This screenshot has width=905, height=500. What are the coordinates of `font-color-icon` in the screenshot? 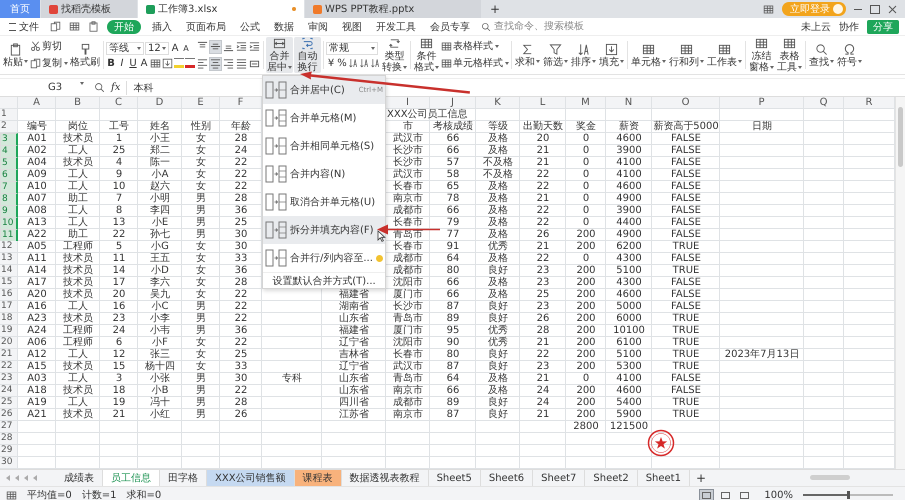 It's located at (190, 63).